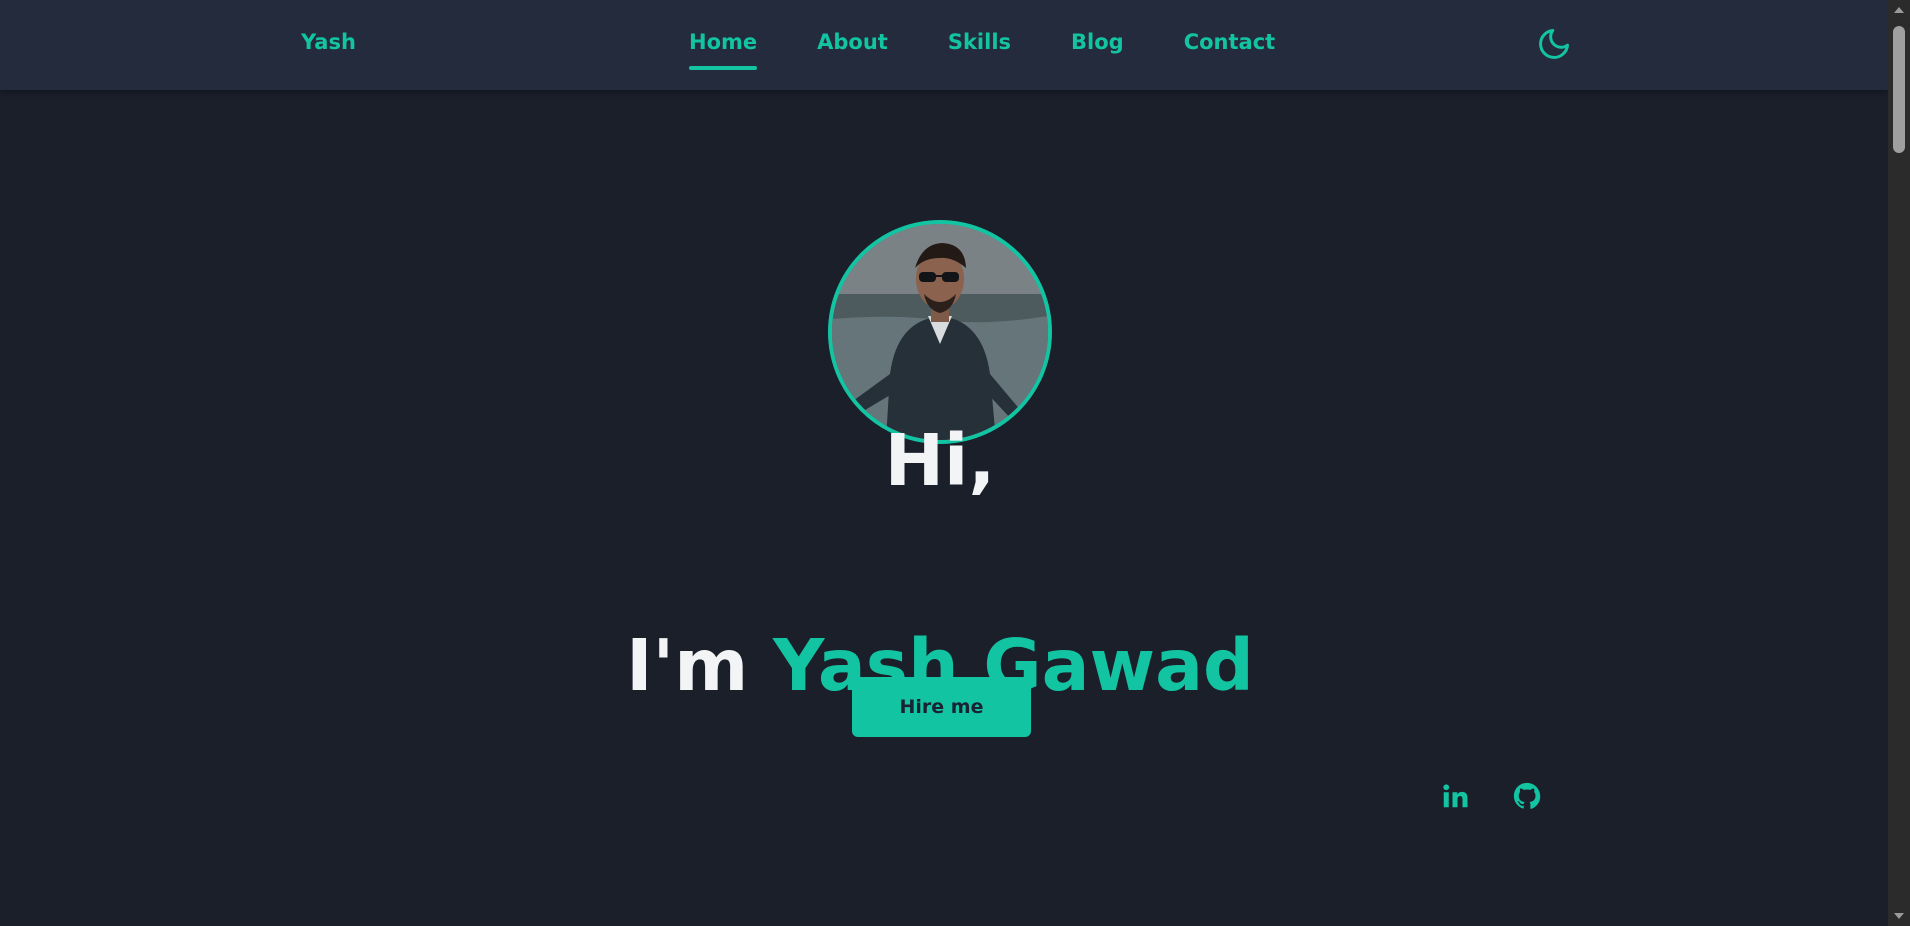 The height and width of the screenshot is (926, 1910). What do you see at coordinates (979, 42) in the screenshot?
I see `nav-link-skills: Skills` at bounding box center [979, 42].